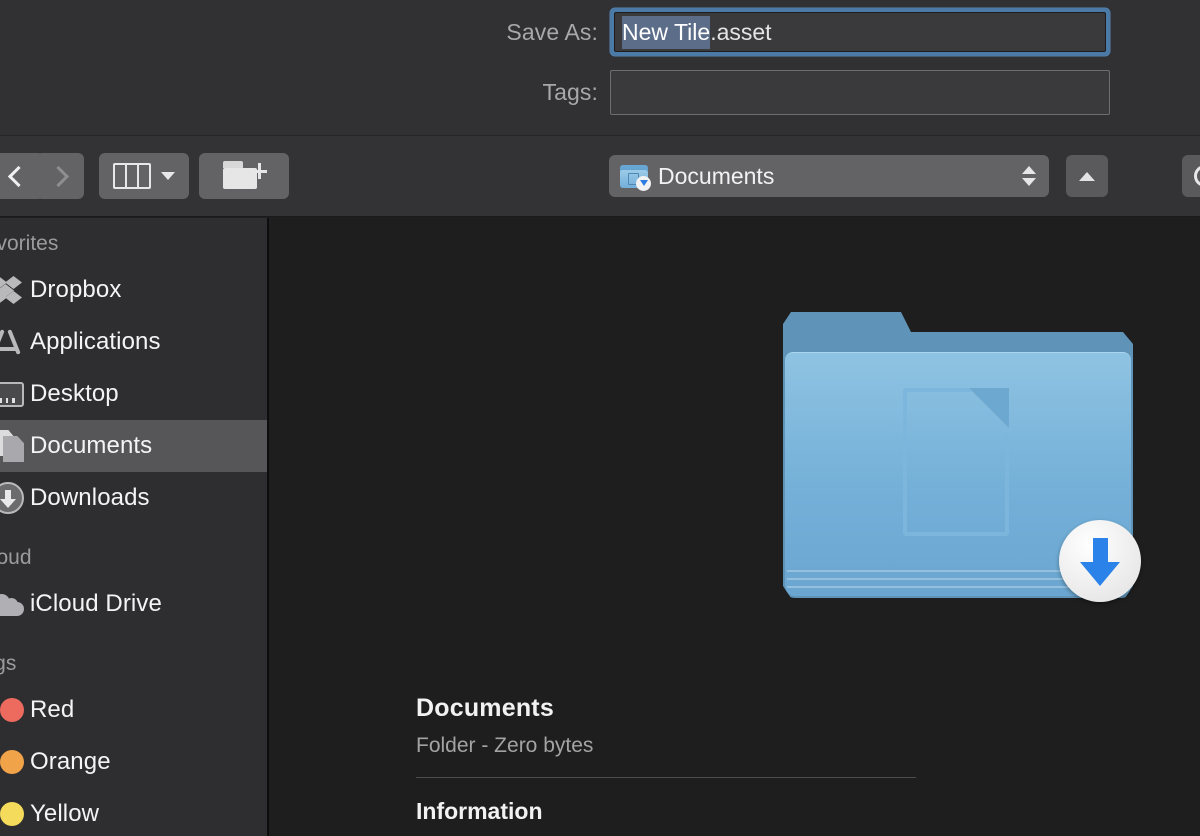 Image resolution: width=1200 pixels, height=836 pixels. What do you see at coordinates (570, 92) in the screenshot?
I see `tags-label: Tags:` at bounding box center [570, 92].